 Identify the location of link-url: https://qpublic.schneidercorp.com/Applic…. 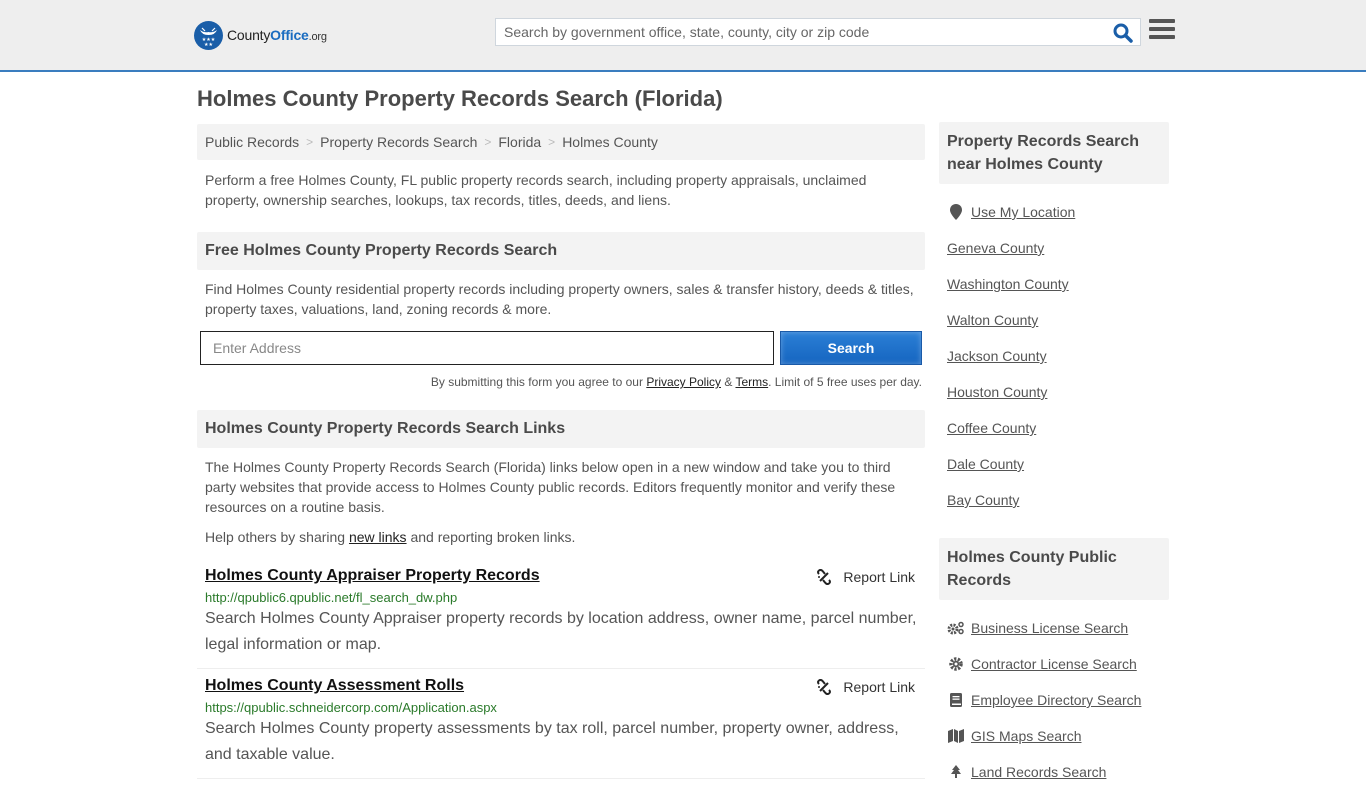
(351, 707).